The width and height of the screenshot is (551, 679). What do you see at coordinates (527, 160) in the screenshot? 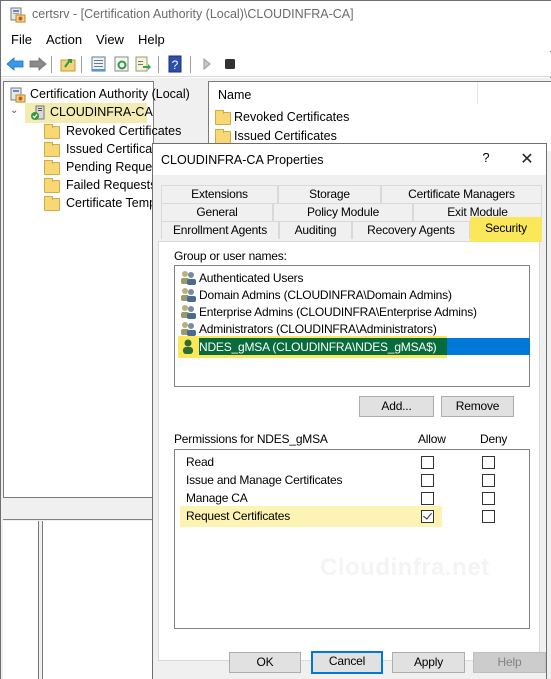
I see `close-icon: ✕` at bounding box center [527, 160].